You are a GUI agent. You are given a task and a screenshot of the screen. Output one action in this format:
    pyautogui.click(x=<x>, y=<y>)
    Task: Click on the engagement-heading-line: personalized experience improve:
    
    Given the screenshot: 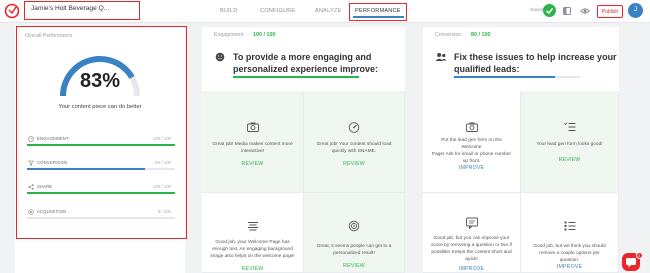 What is the action you would take?
    pyautogui.click(x=306, y=69)
    